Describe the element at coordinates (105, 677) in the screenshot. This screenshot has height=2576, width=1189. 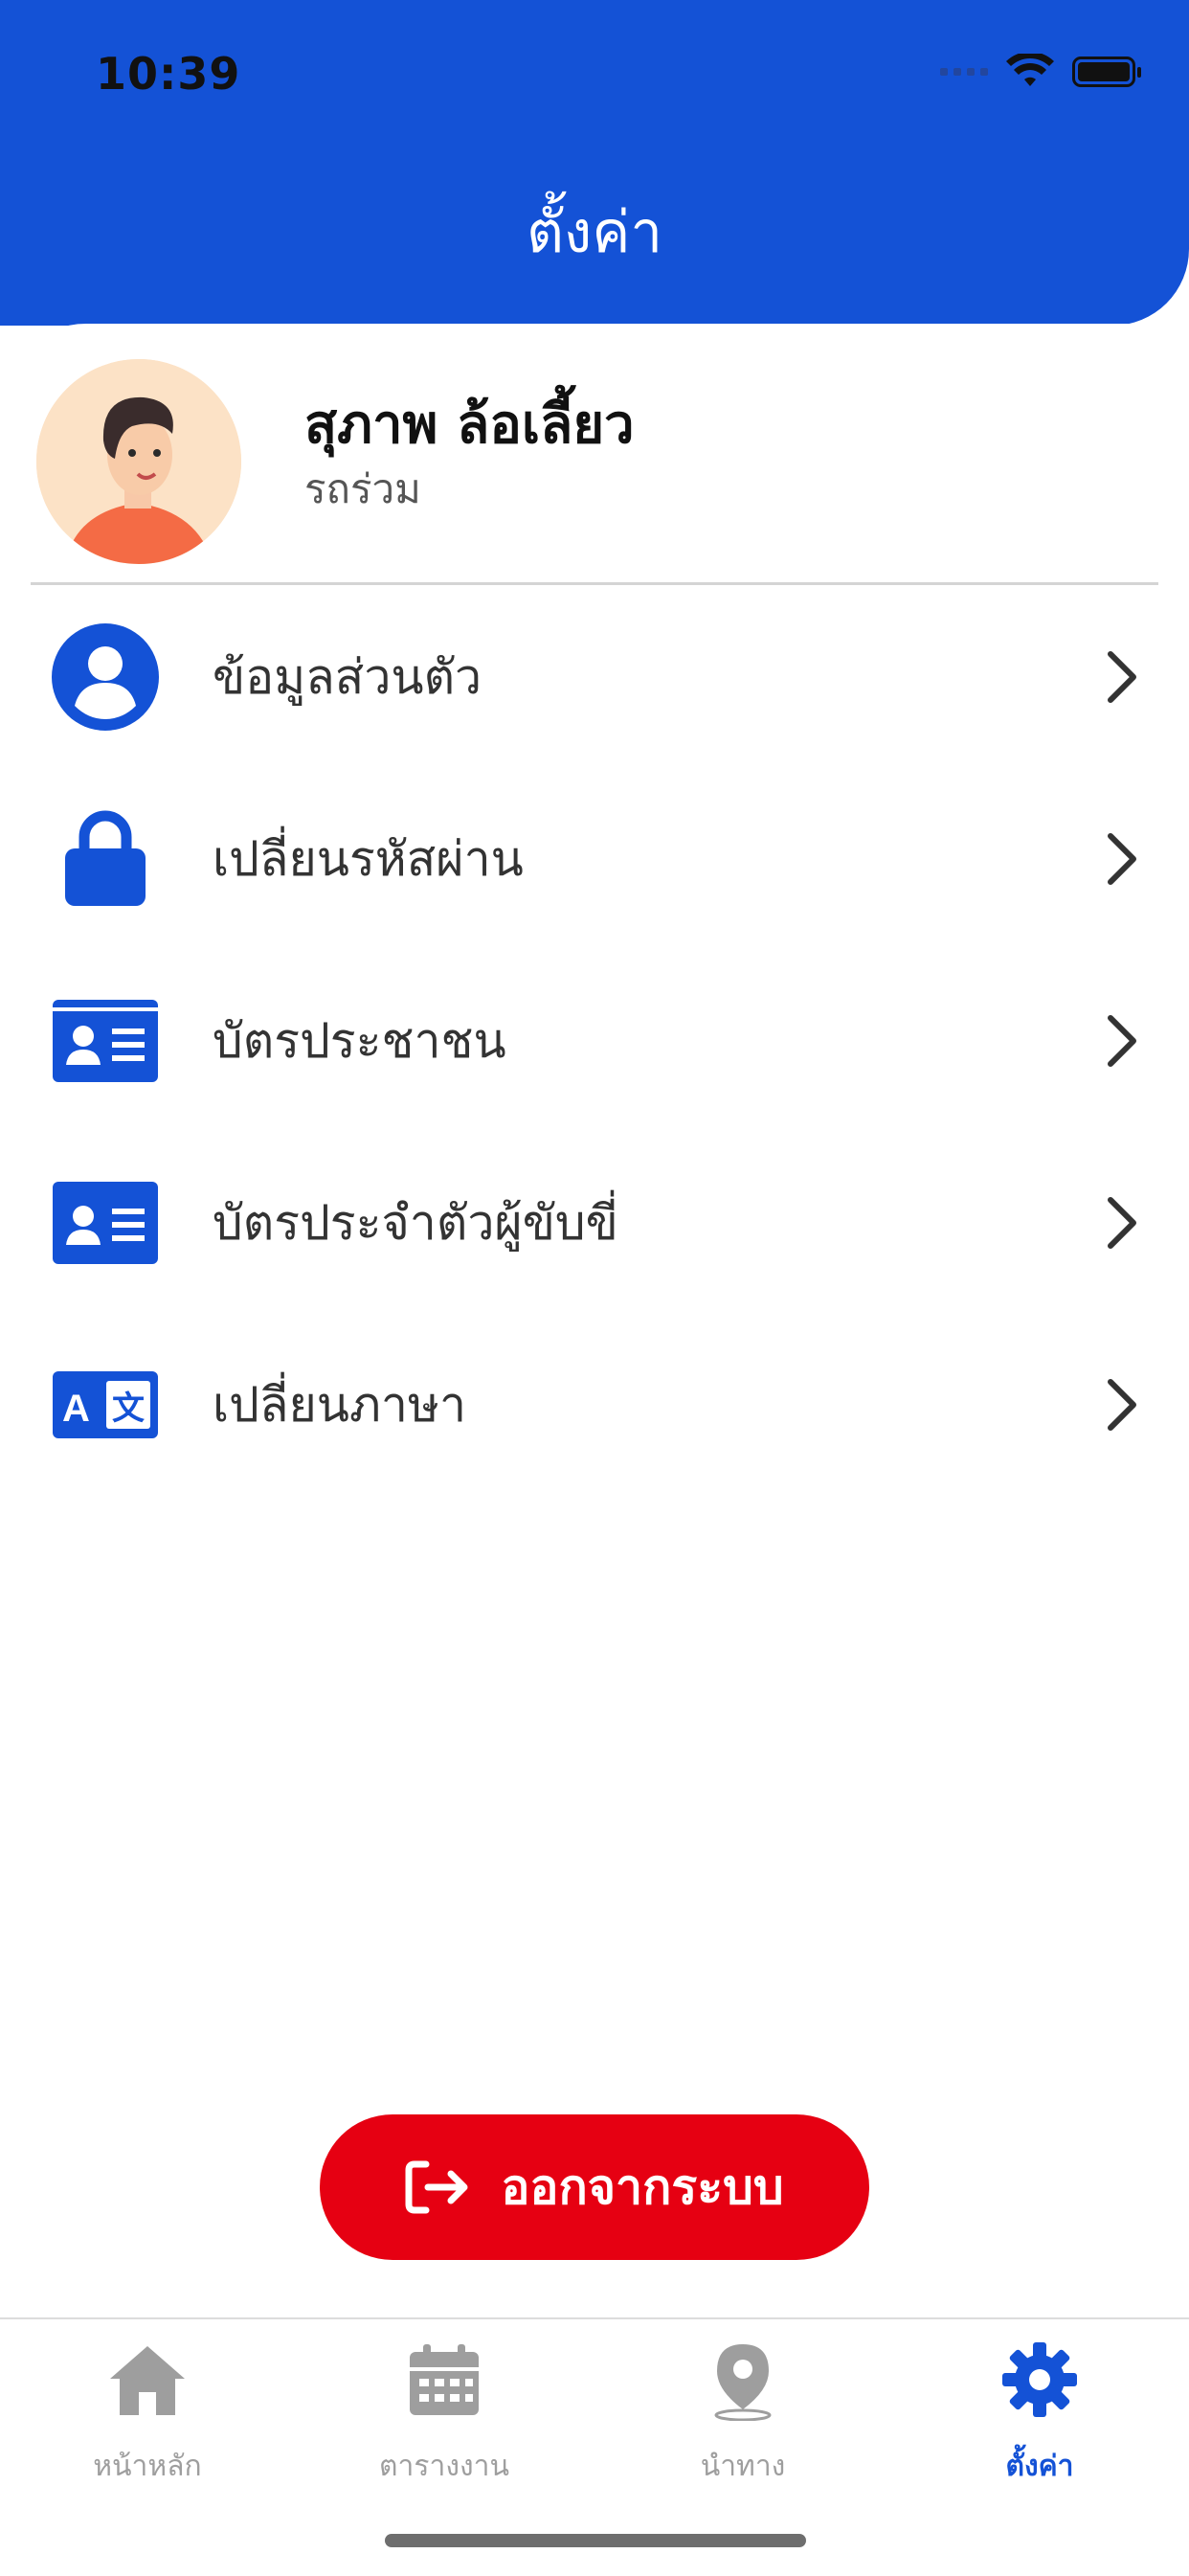
I see `user-circle-icon` at that location.